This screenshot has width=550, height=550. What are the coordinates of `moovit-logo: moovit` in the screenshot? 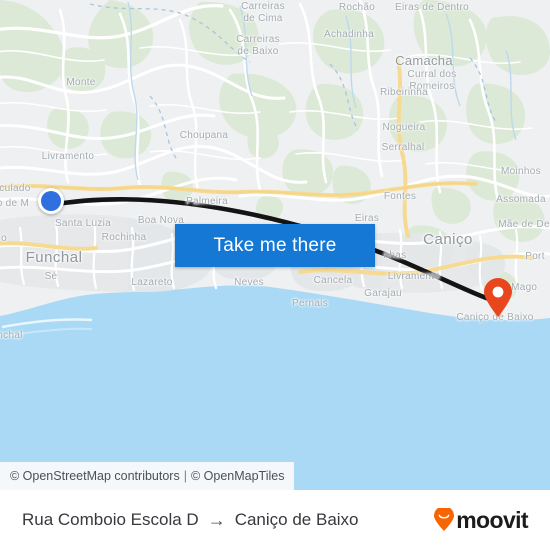 It's located at (481, 520).